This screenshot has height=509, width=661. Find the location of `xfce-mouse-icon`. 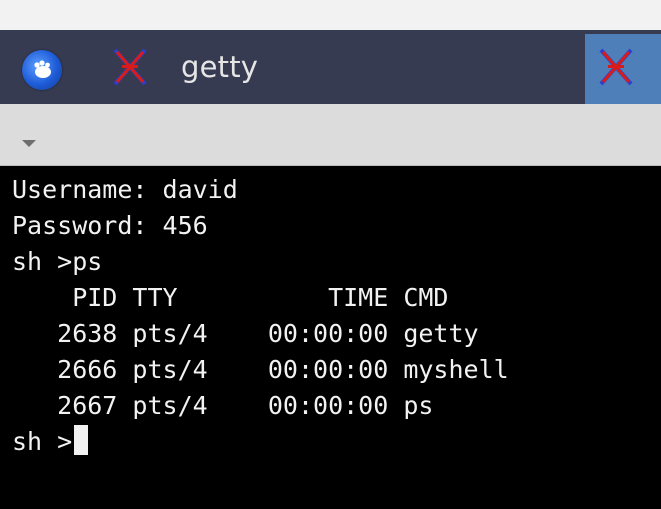

xfce-mouse-icon is located at coordinates (42, 69).